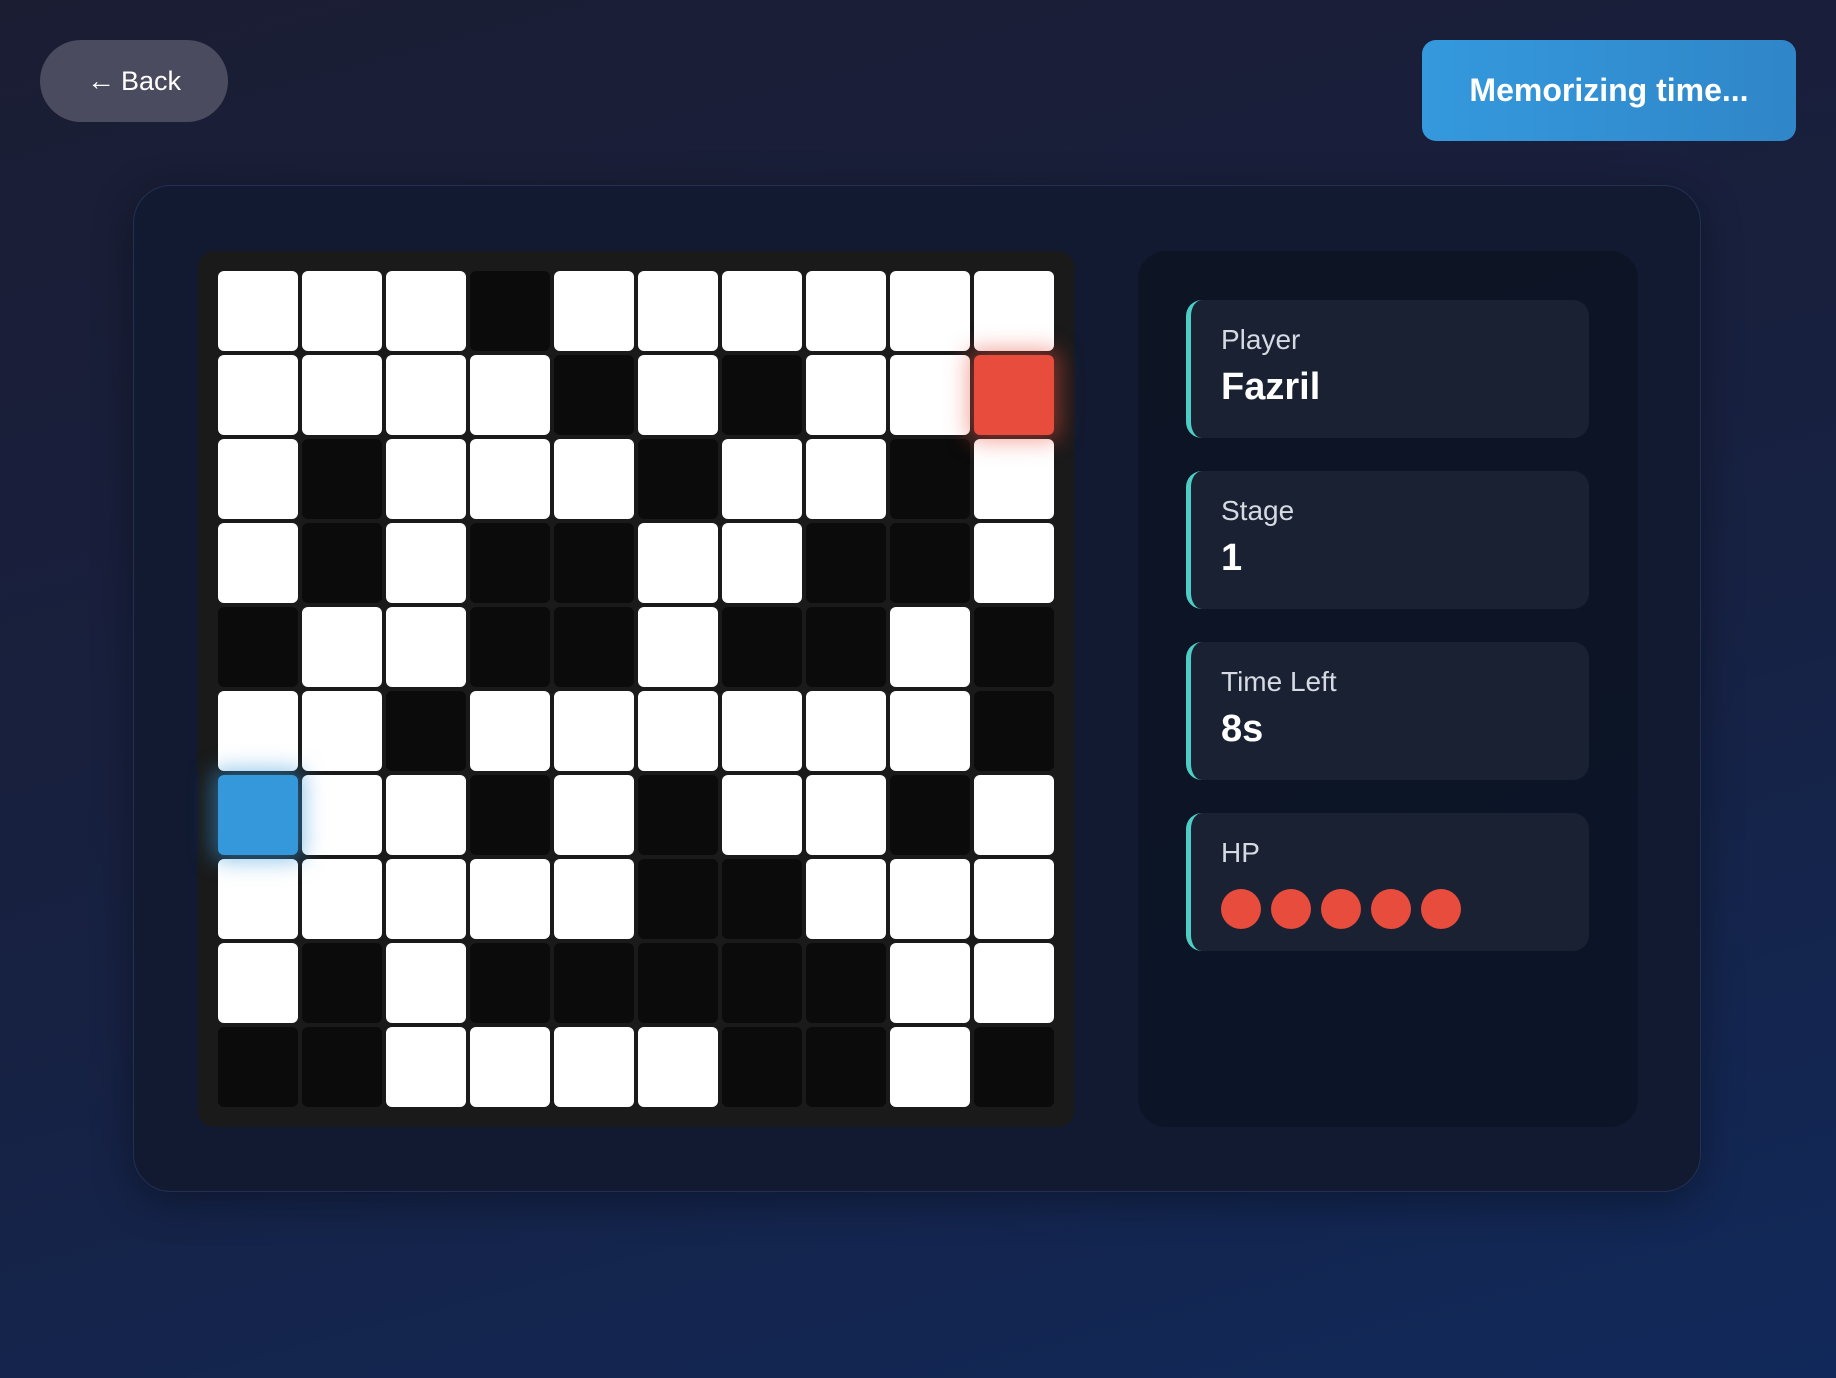 This screenshot has height=1378, width=1836. What do you see at coordinates (134, 81) in the screenshot?
I see `back-button: ← Back` at bounding box center [134, 81].